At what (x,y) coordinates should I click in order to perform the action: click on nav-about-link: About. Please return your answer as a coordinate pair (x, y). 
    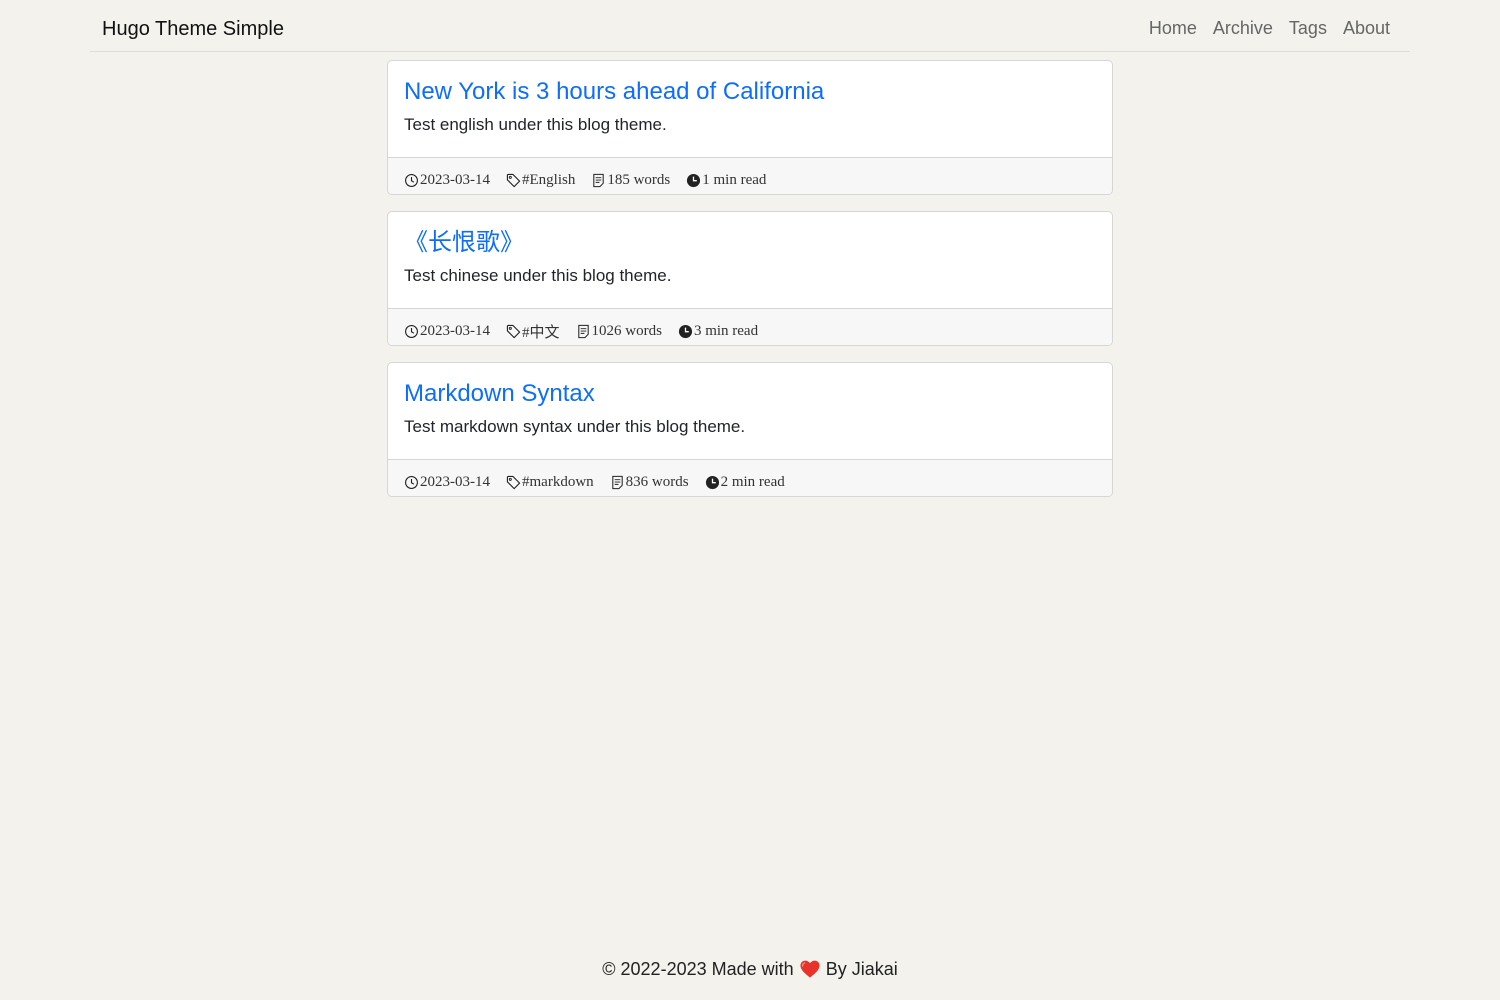
    Looking at the image, I should click on (1366, 28).